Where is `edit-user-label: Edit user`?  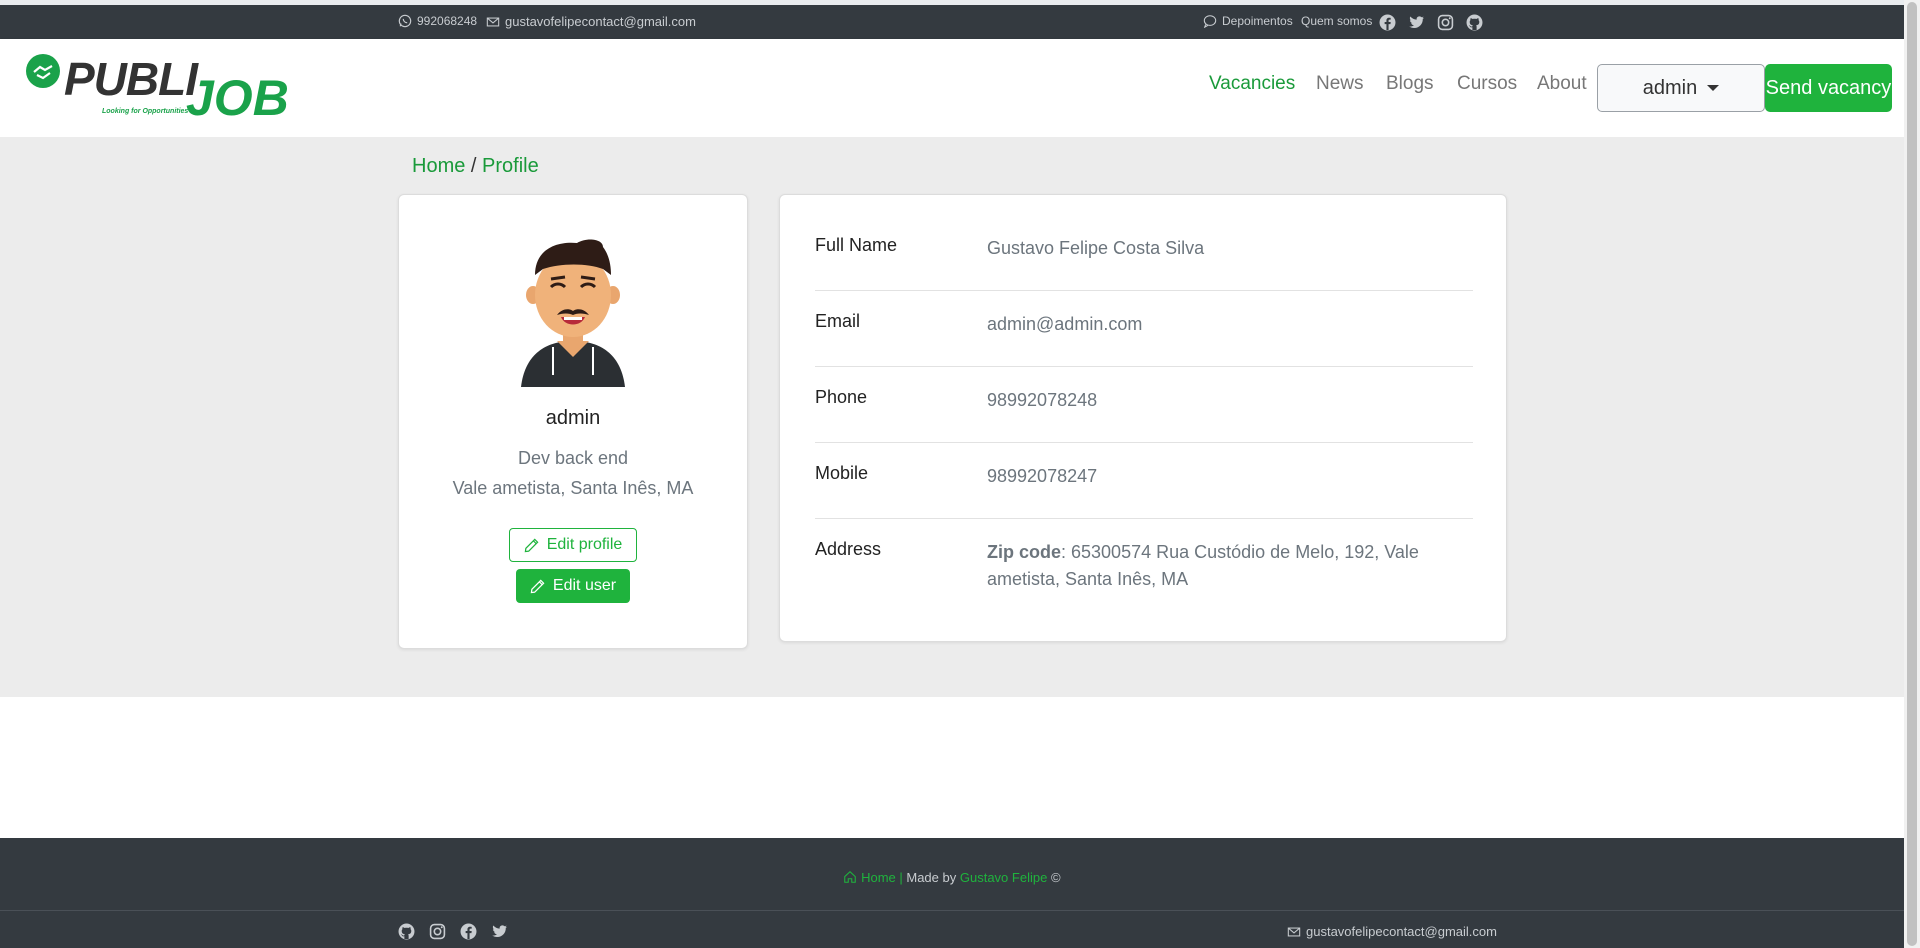
edit-user-label: Edit user is located at coordinates (584, 585).